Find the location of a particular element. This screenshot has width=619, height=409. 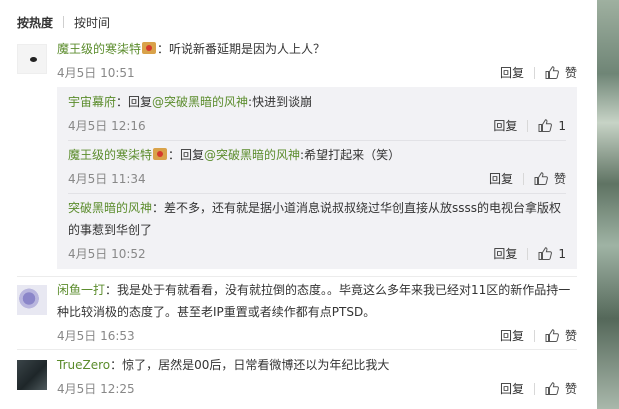

sort-bar: 按热度 按时间 is located at coordinates (63, 22).